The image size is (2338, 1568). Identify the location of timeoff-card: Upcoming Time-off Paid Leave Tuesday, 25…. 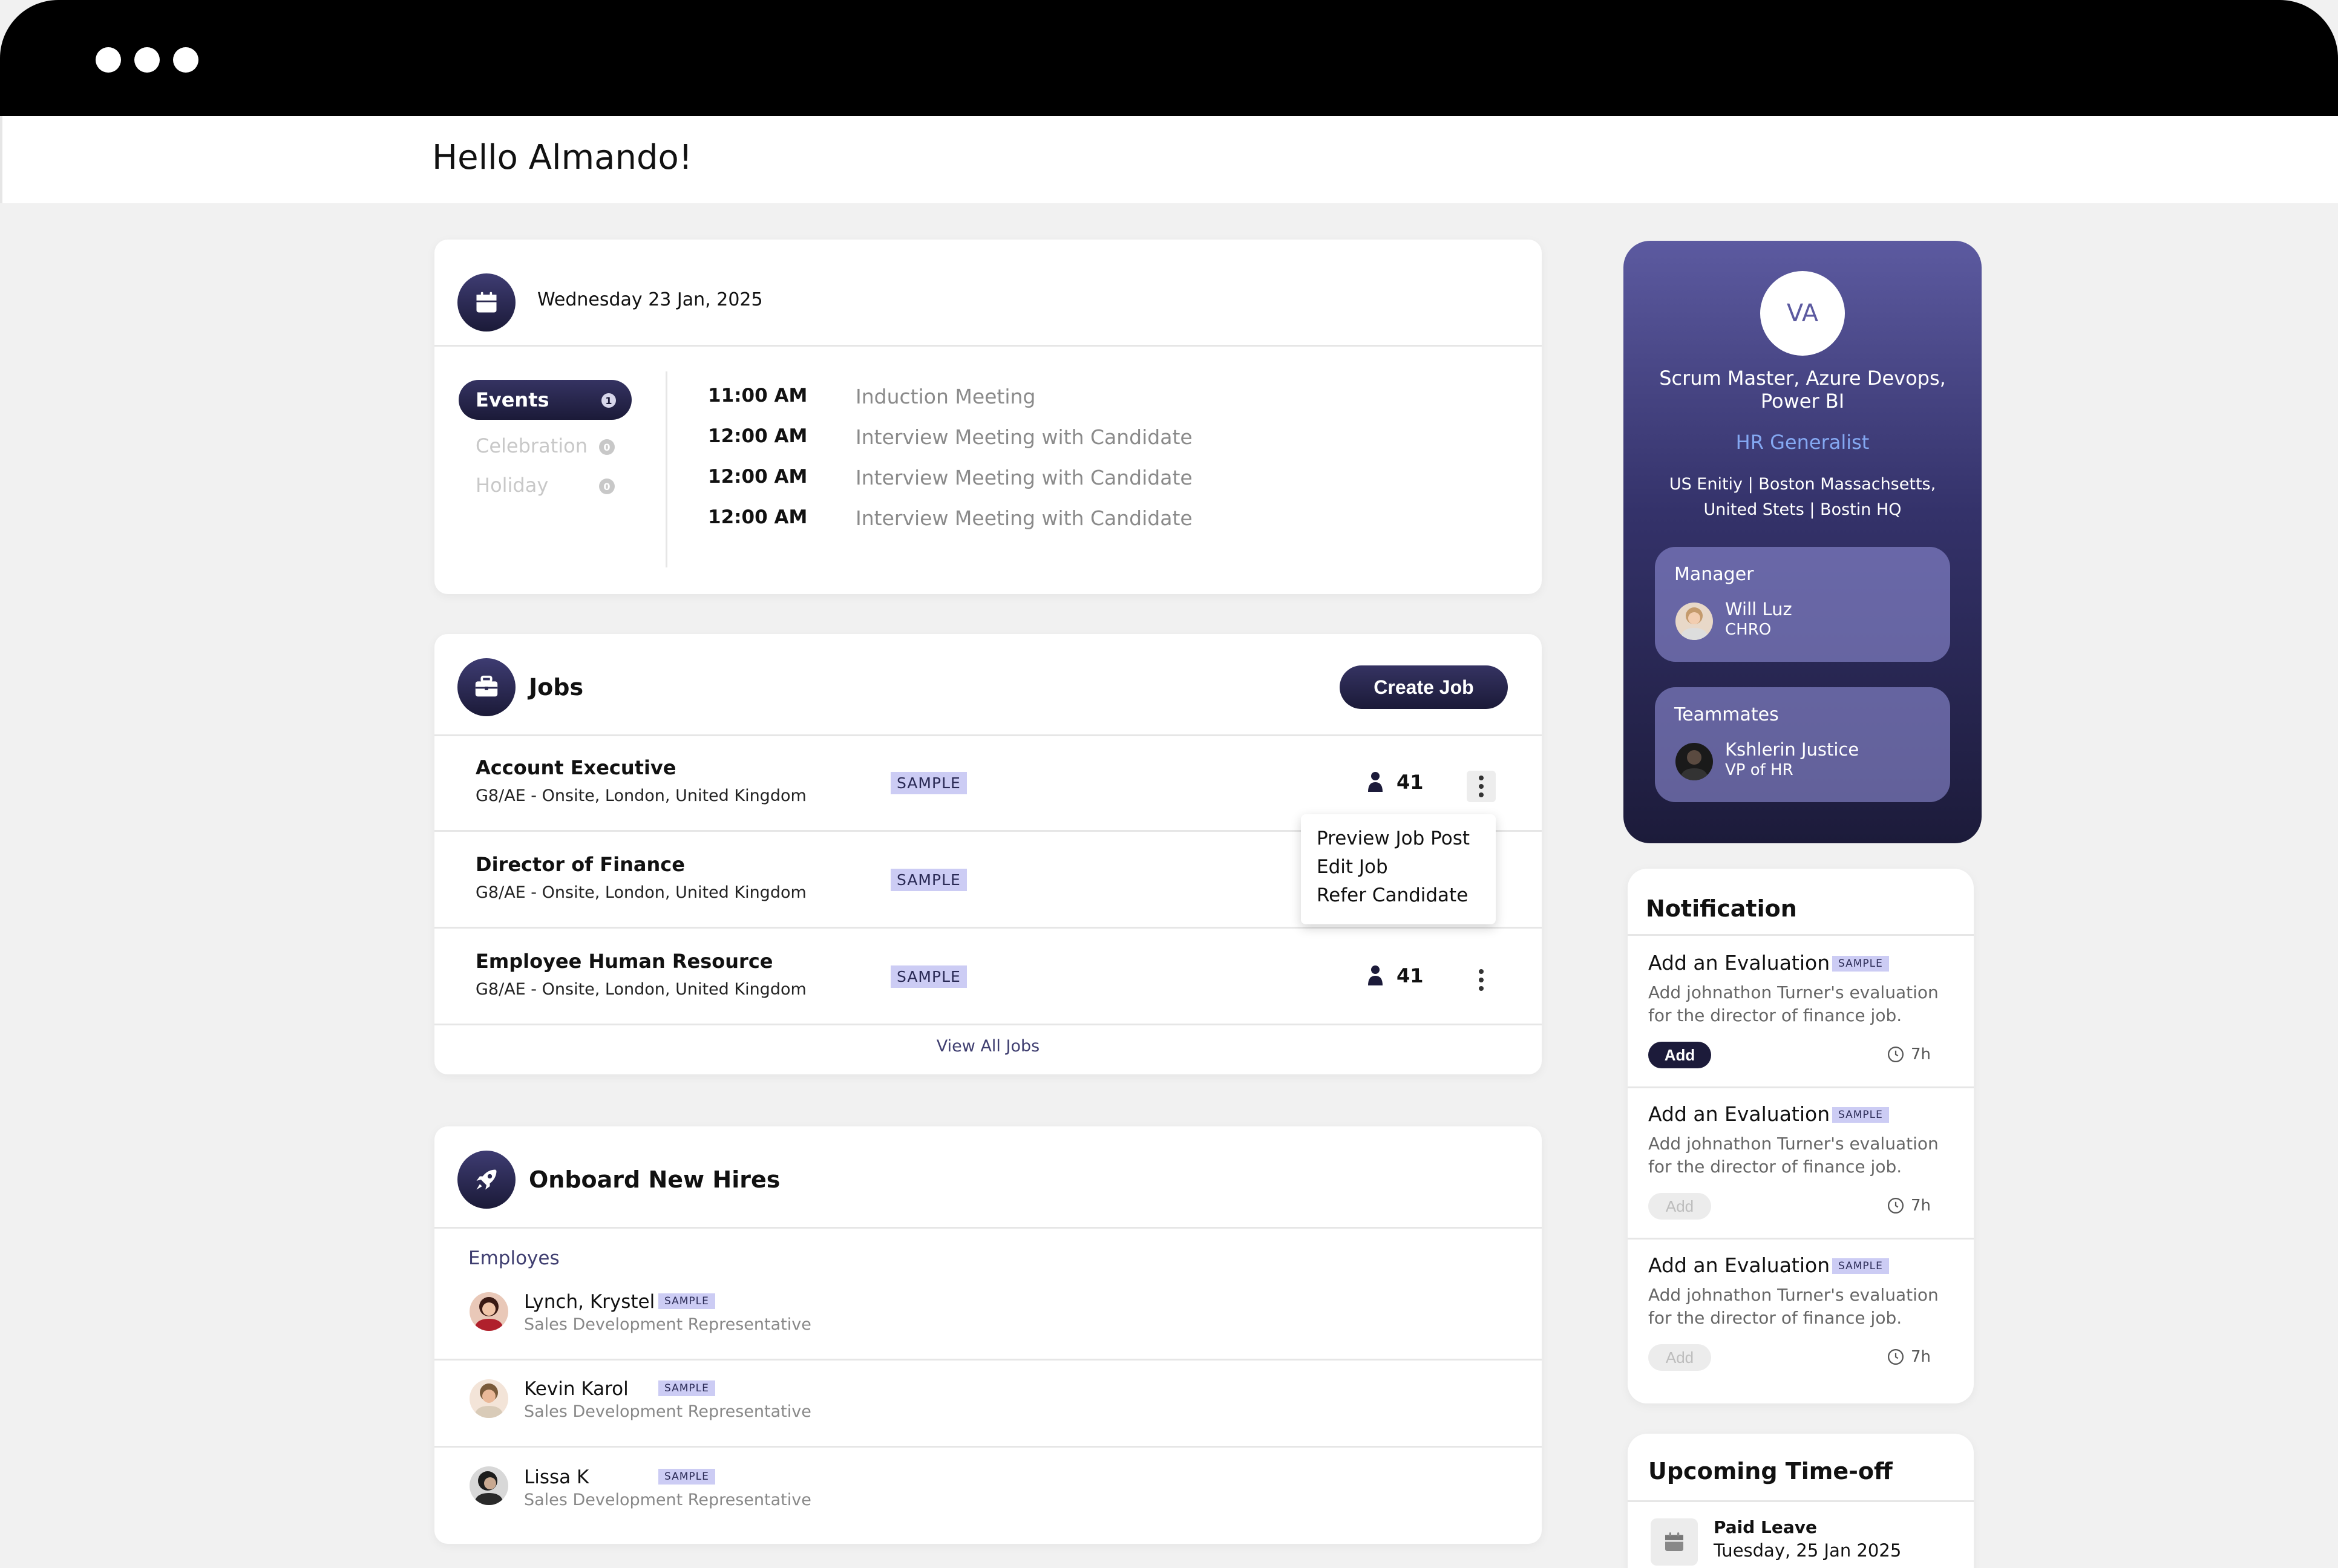
(1801, 1501).